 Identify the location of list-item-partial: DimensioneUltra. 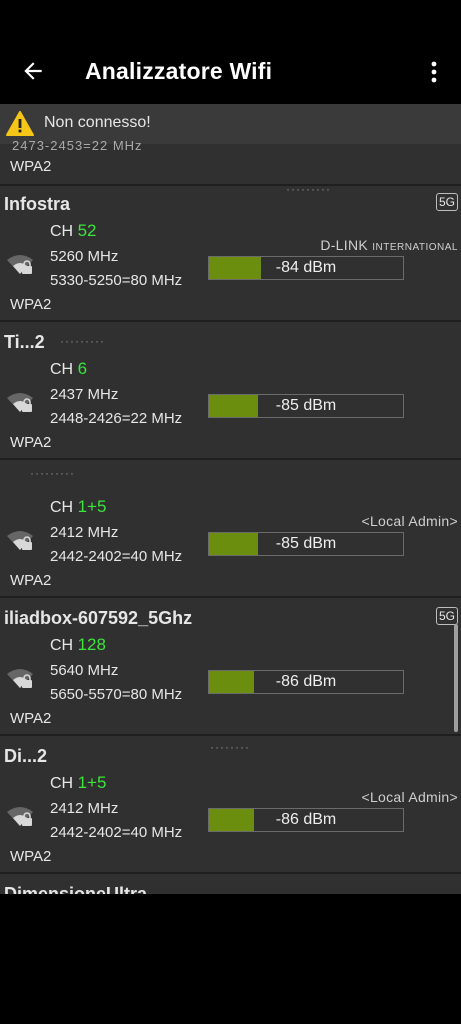
(230, 884).